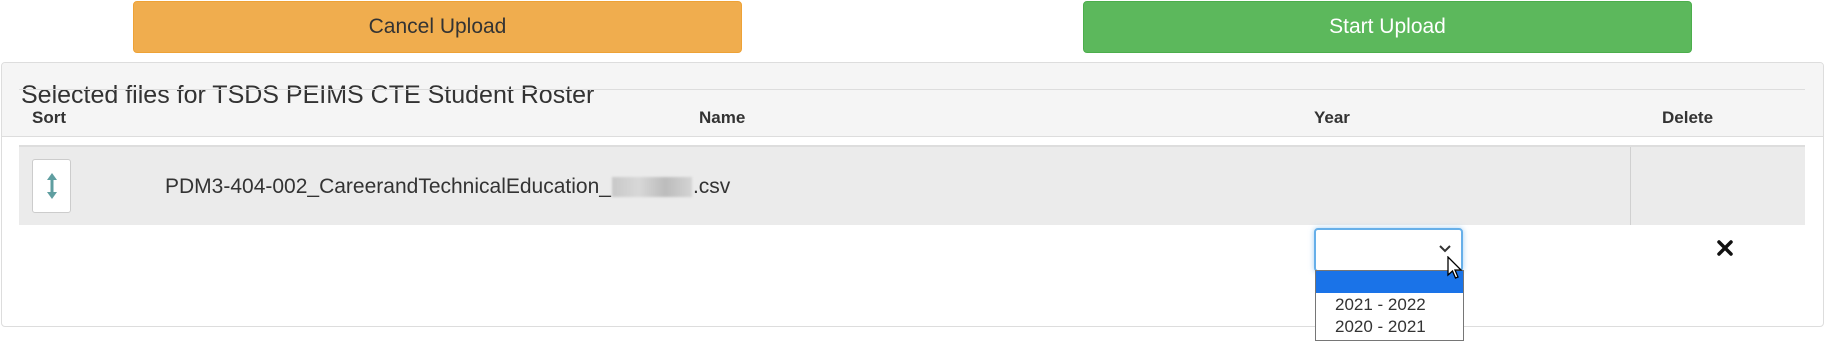 This screenshot has width=1825, height=359. I want to click on year-option-2020-2021: 2020 - 2021, so click(1389, 327).